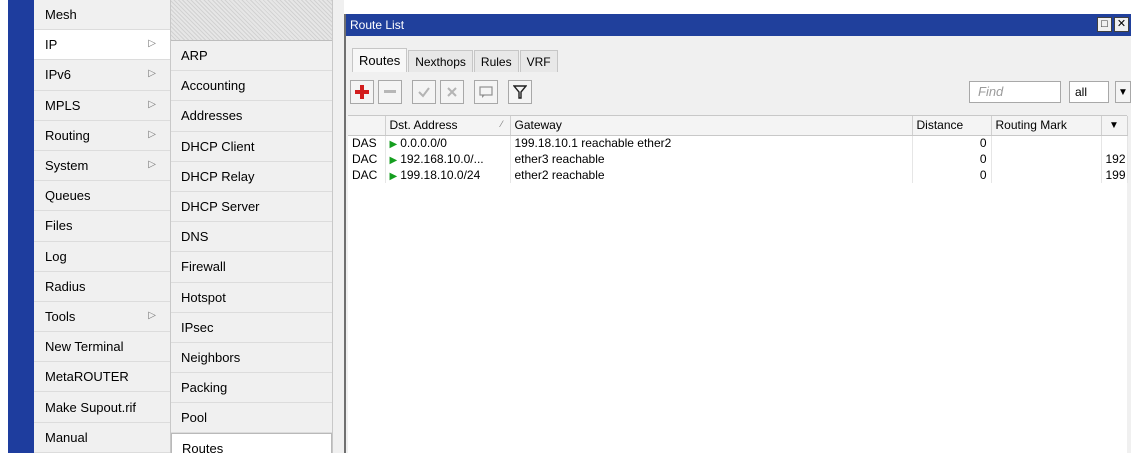  I want to click on submenu-item-accounting: Accounting, so click(251, 86).